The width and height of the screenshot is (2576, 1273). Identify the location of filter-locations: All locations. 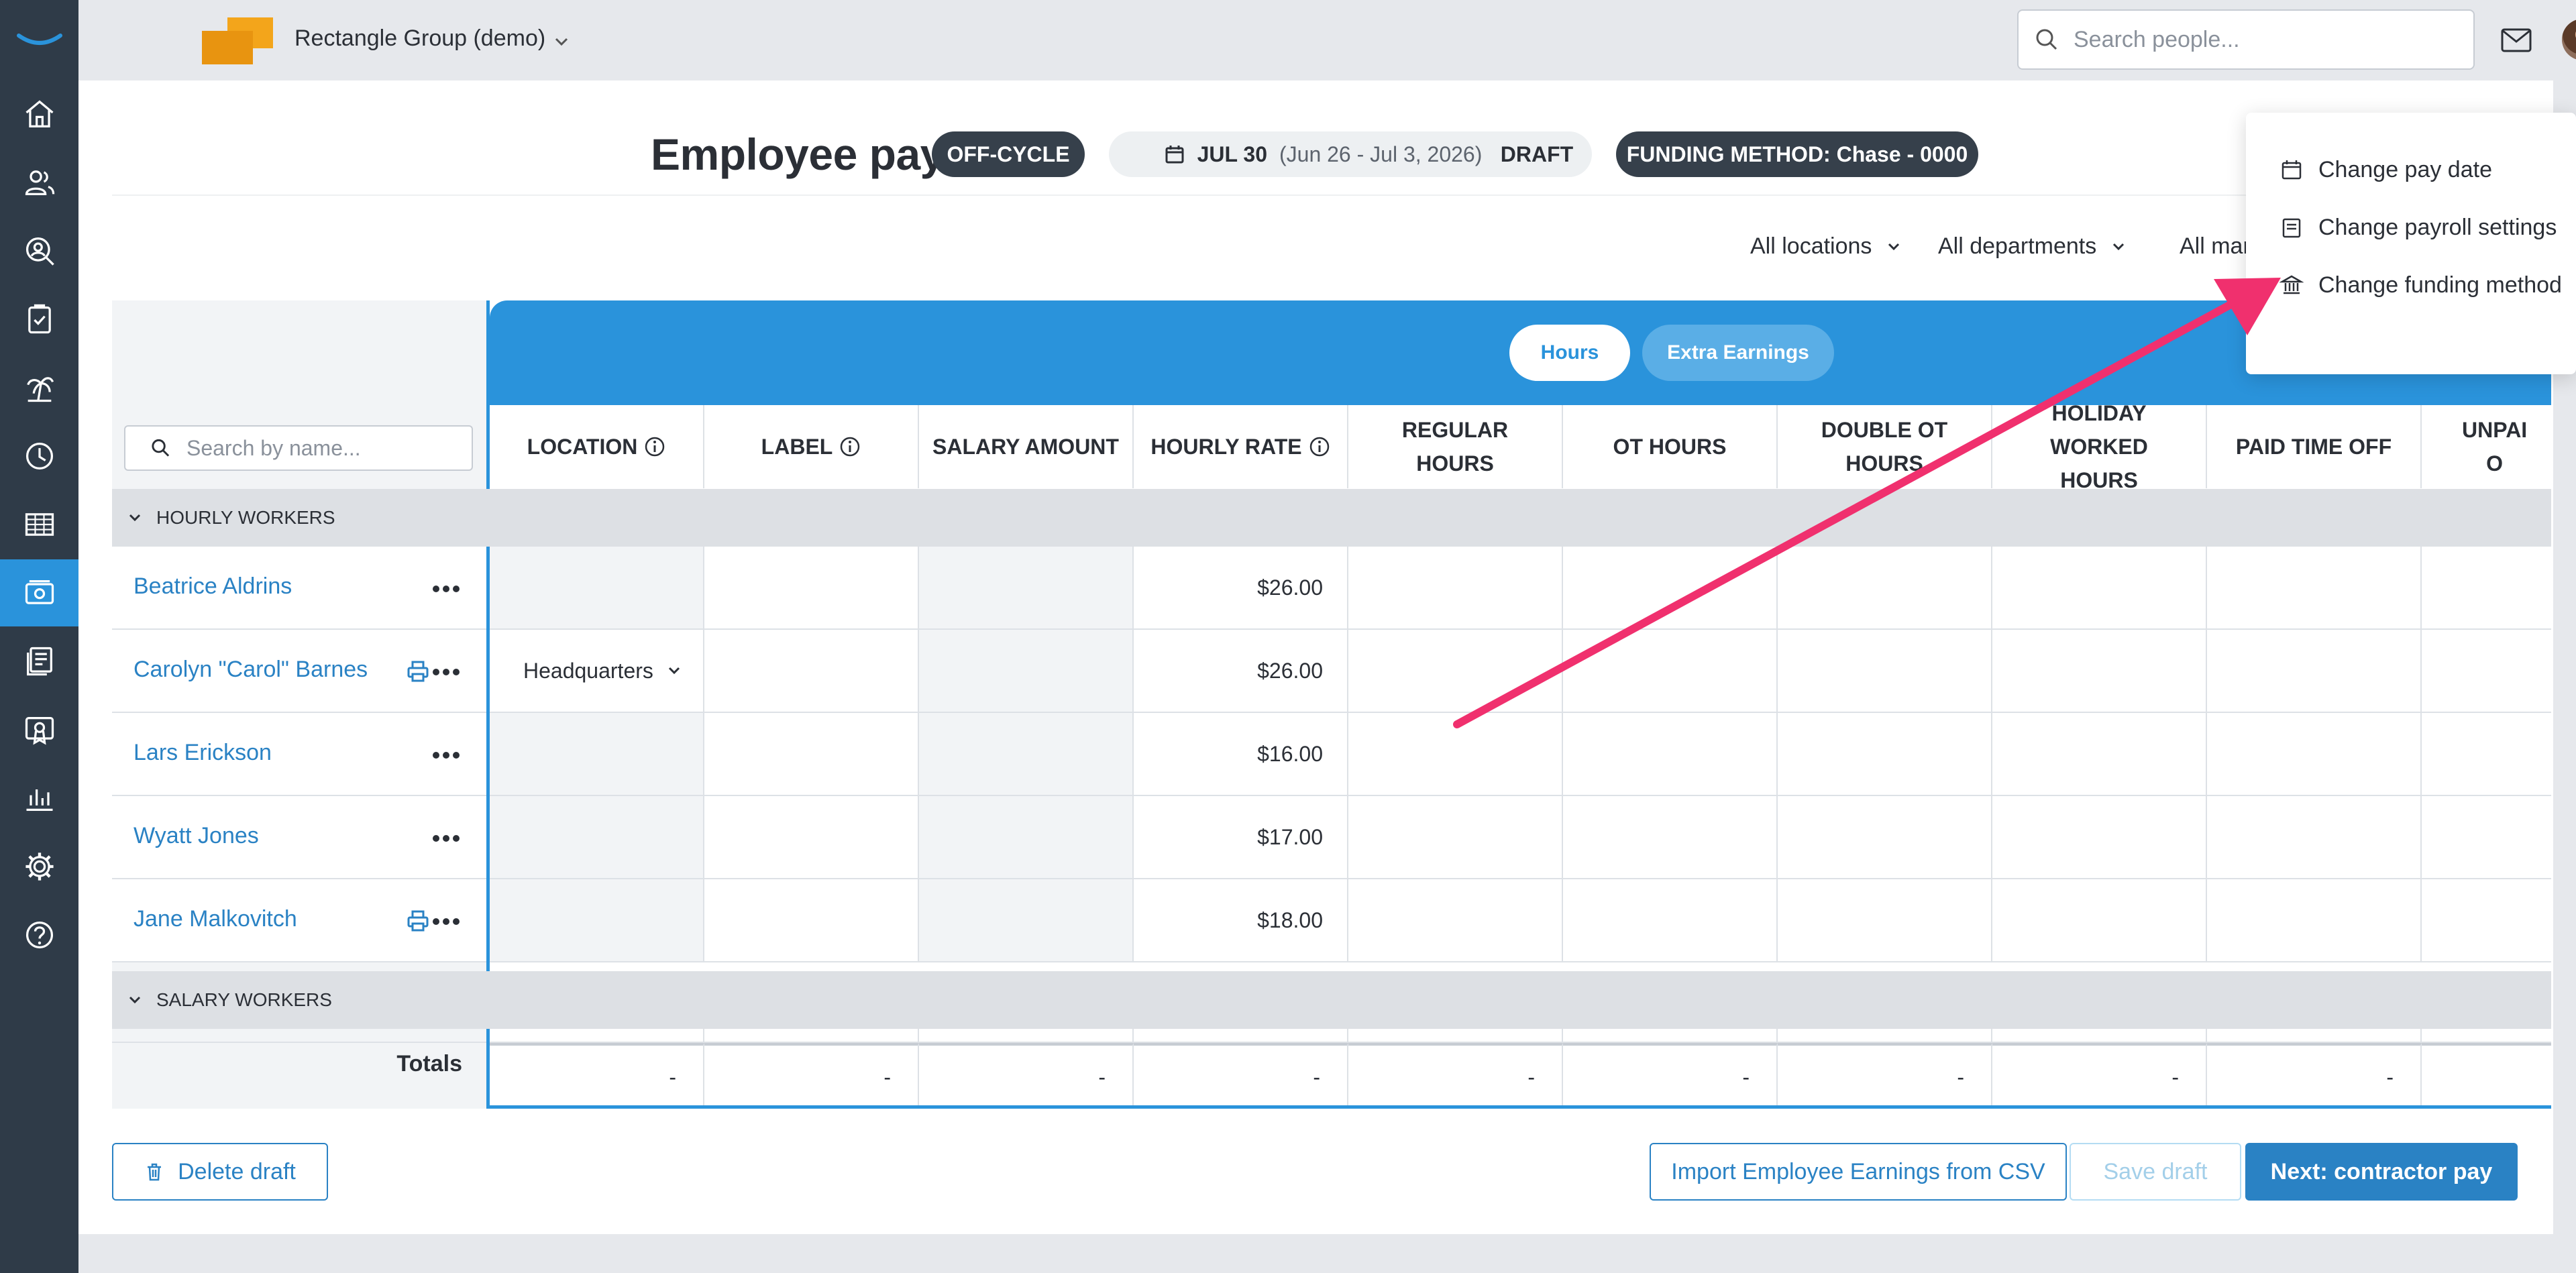
(1827, 246).